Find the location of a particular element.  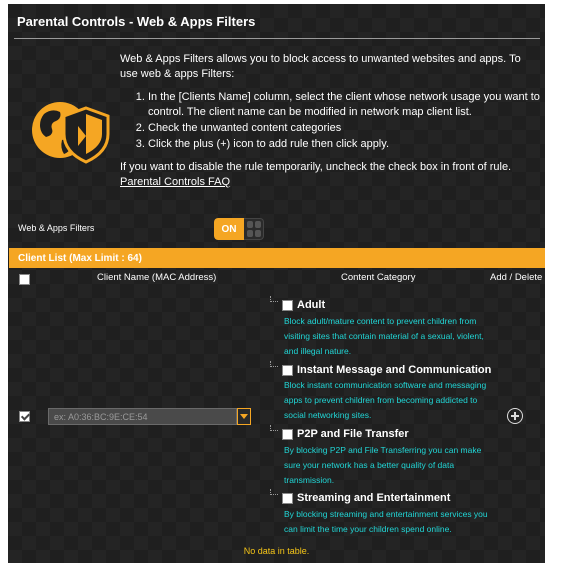

category-adult: Adult is located at coordinates (303, 305).